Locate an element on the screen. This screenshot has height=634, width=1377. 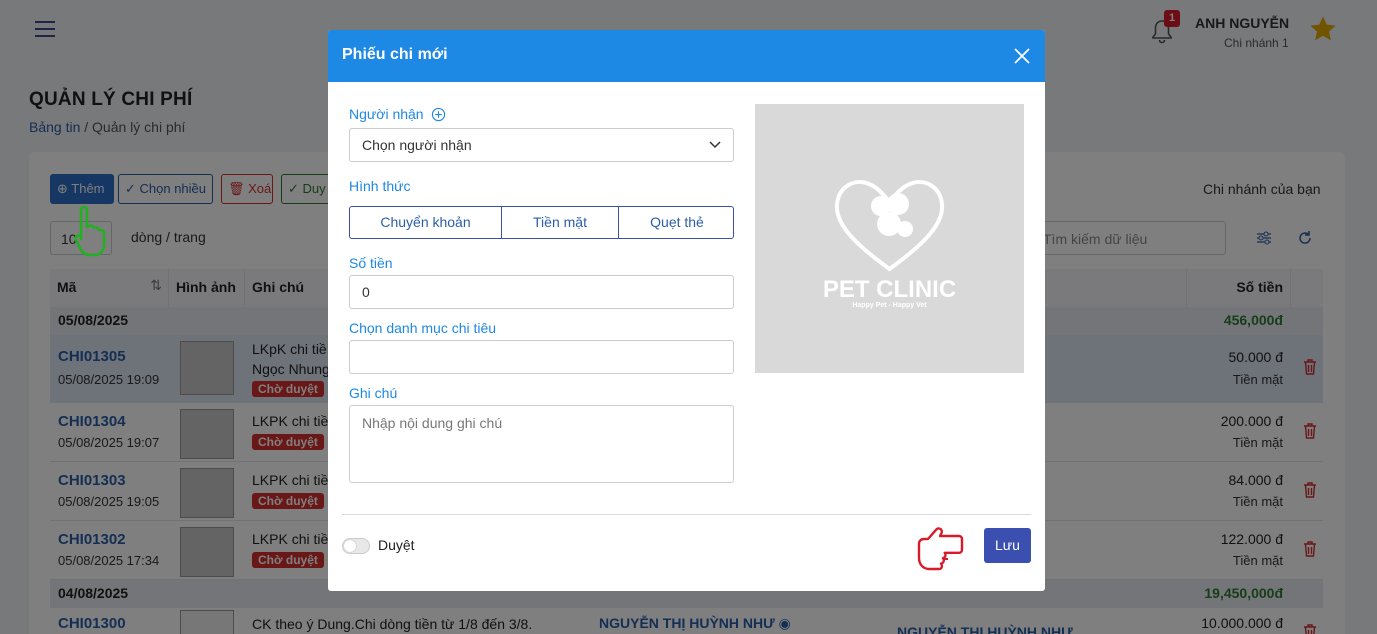
amount-input: 0 is located at coordinates (541, 292).